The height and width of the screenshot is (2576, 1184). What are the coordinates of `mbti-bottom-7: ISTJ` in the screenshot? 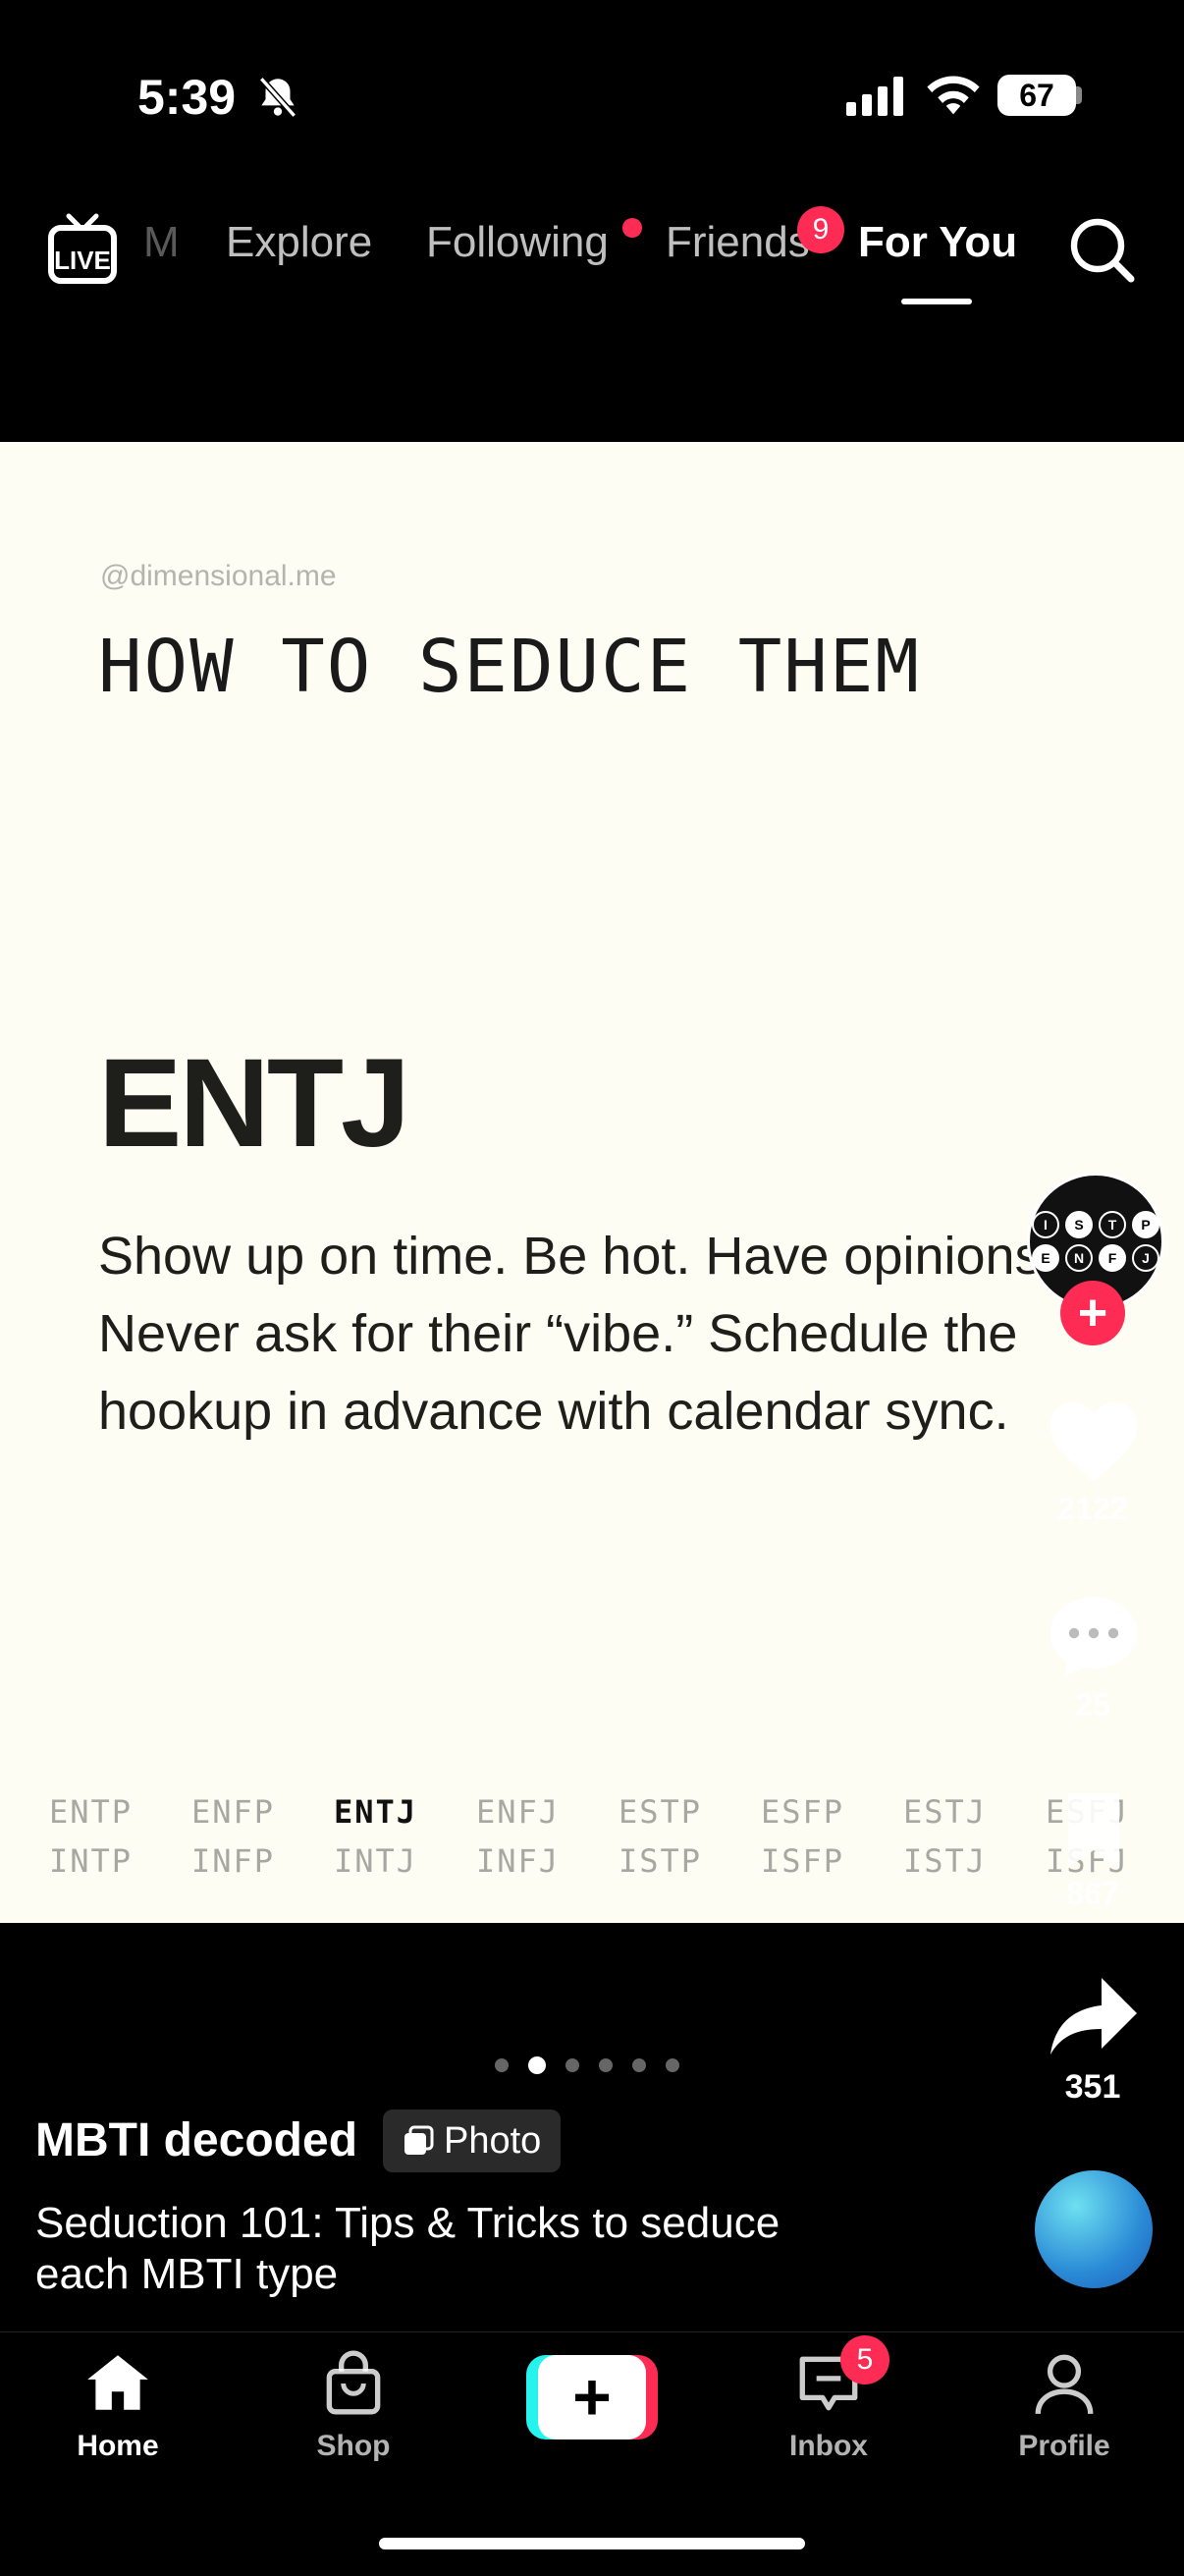 It's located at (945, 1861).